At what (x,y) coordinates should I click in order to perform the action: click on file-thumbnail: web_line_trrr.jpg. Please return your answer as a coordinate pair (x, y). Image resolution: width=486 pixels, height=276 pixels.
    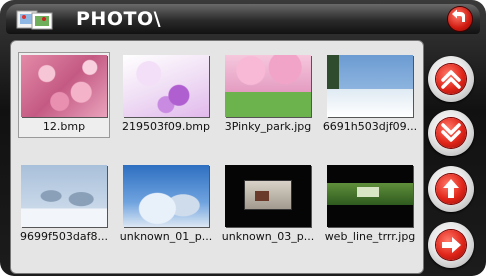
    Looking at the image, I should click on (370, 205).